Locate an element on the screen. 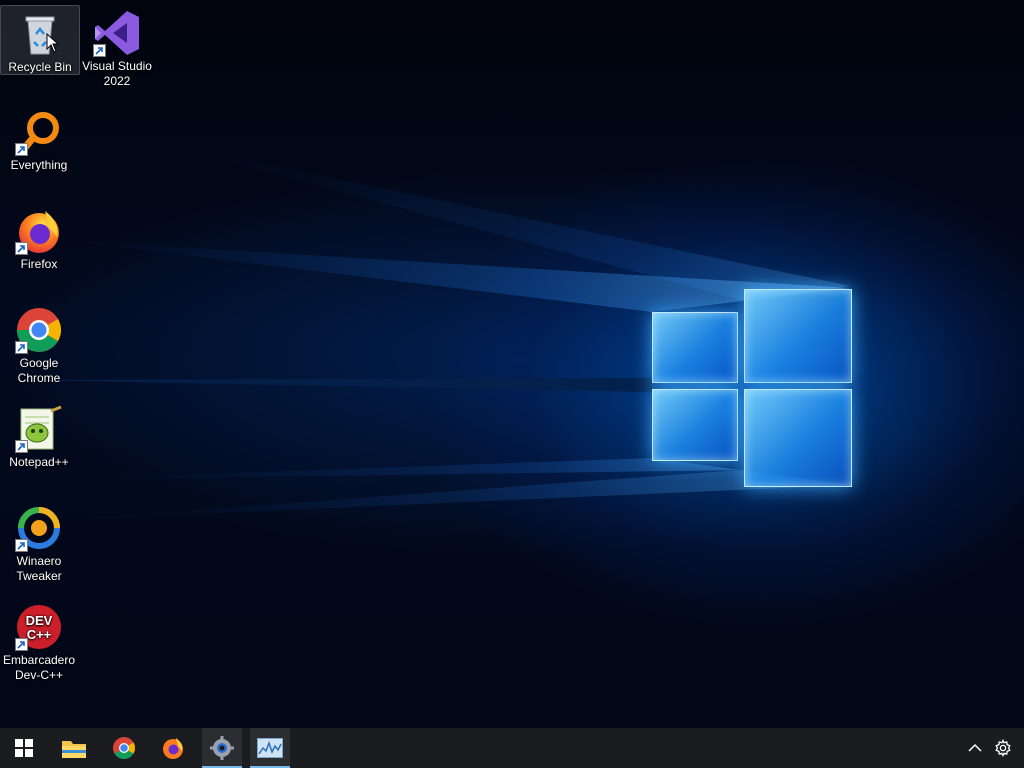  file-explorer-icon is located at coordinates (74, 749).